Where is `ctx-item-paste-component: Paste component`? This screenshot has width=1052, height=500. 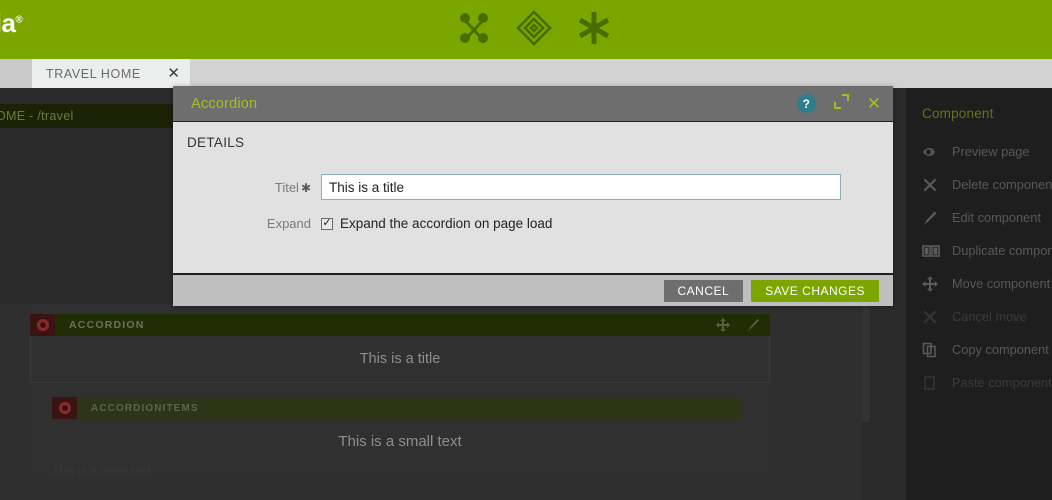
ctx-item-paste-component: Paste component is located at coordinates (979, 382).